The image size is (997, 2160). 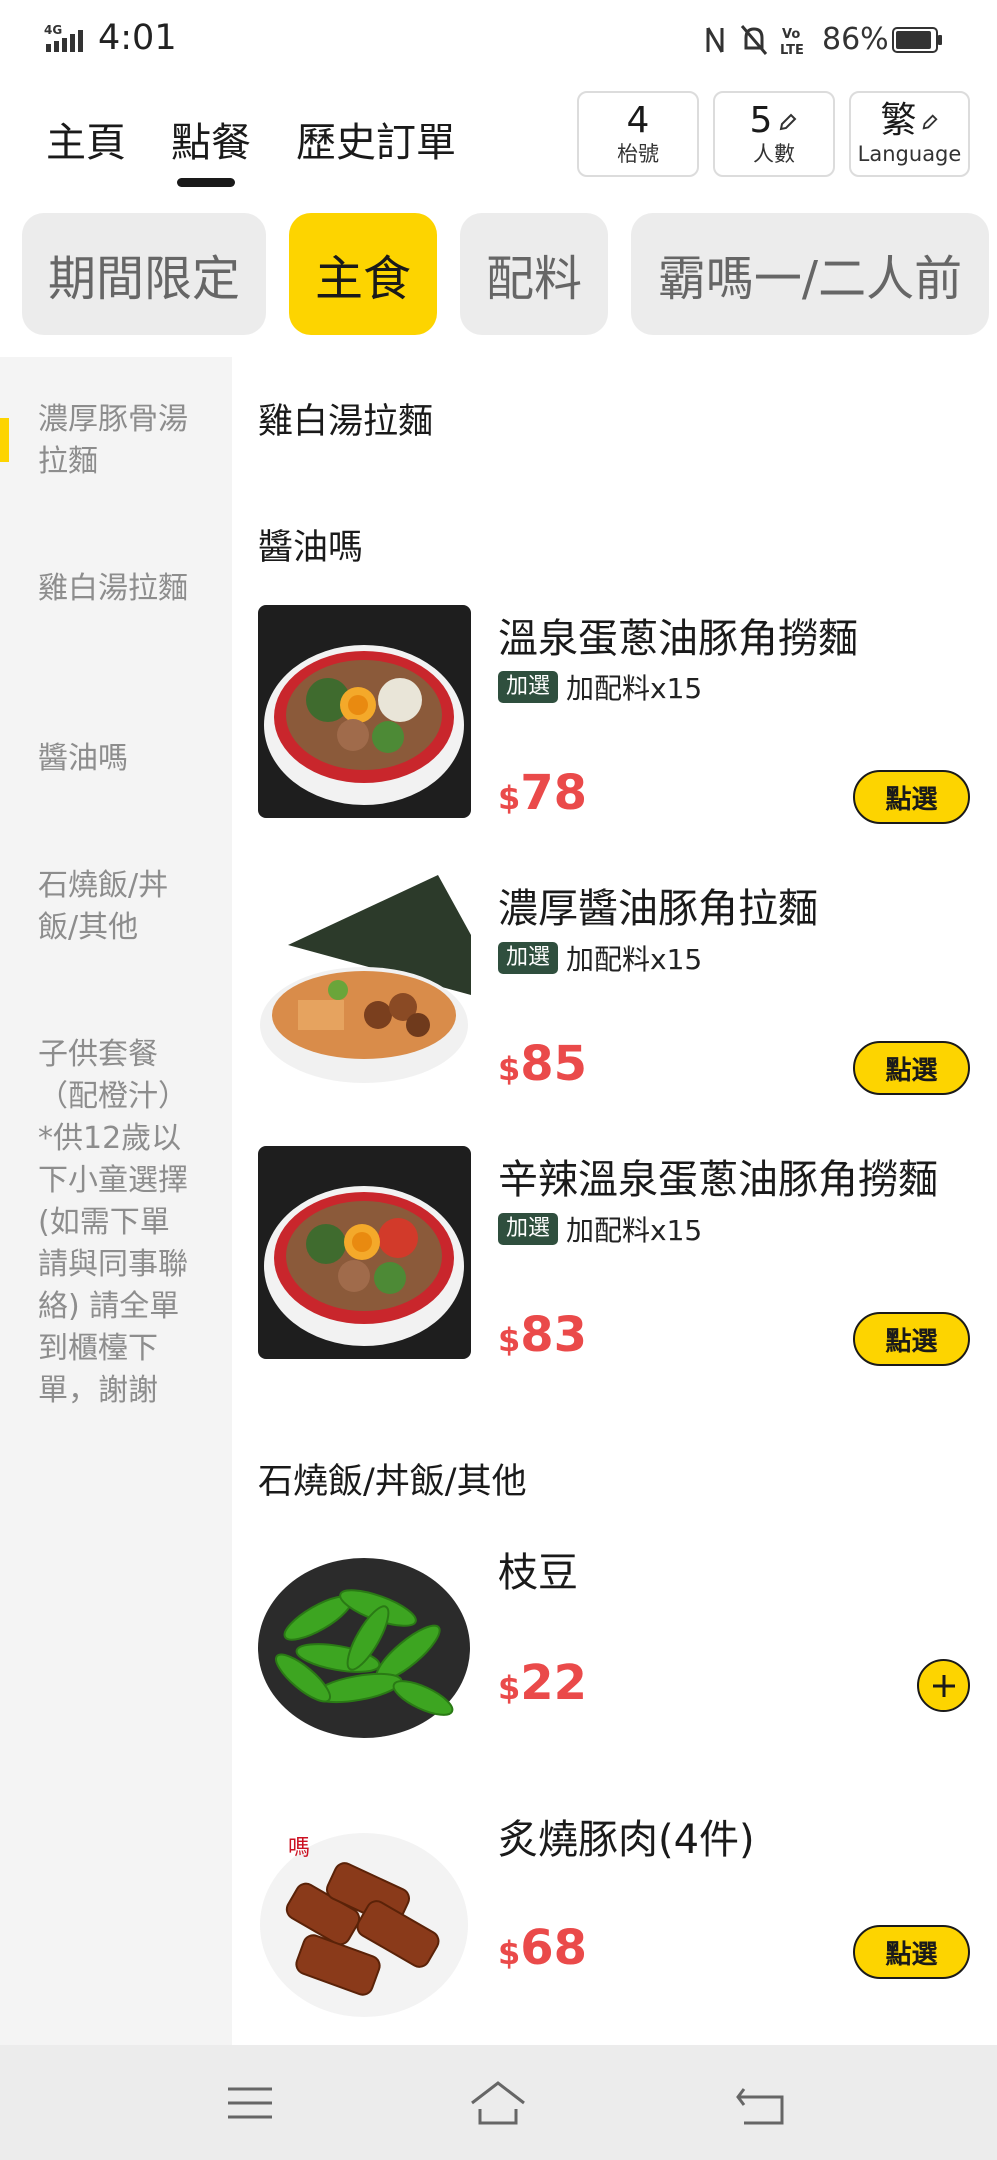 I want to click on section-title: 雞白湯拉麵, so click(x=346, y=422).